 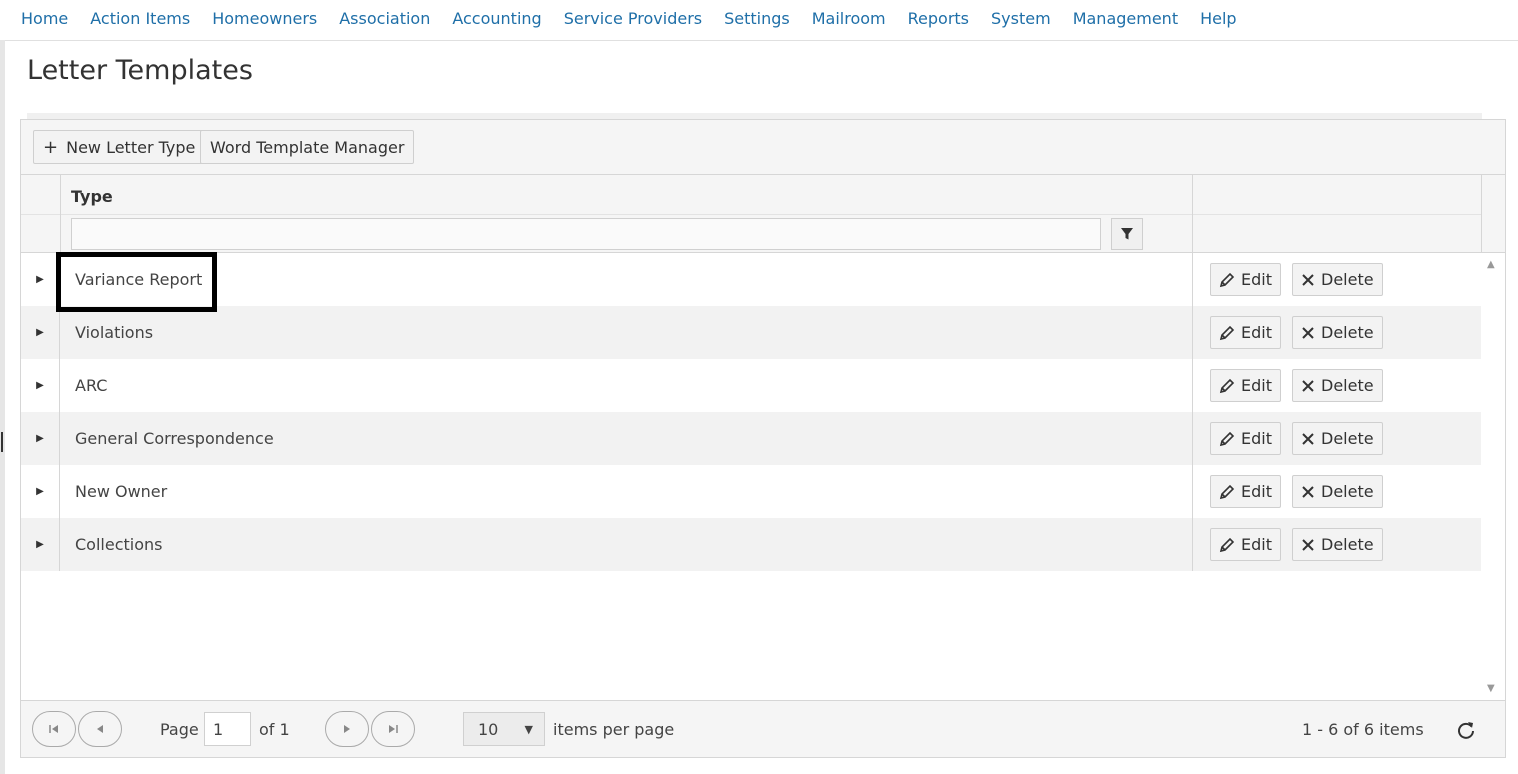 I want to click on chevron-left-icon, so click(x=100, y=729).